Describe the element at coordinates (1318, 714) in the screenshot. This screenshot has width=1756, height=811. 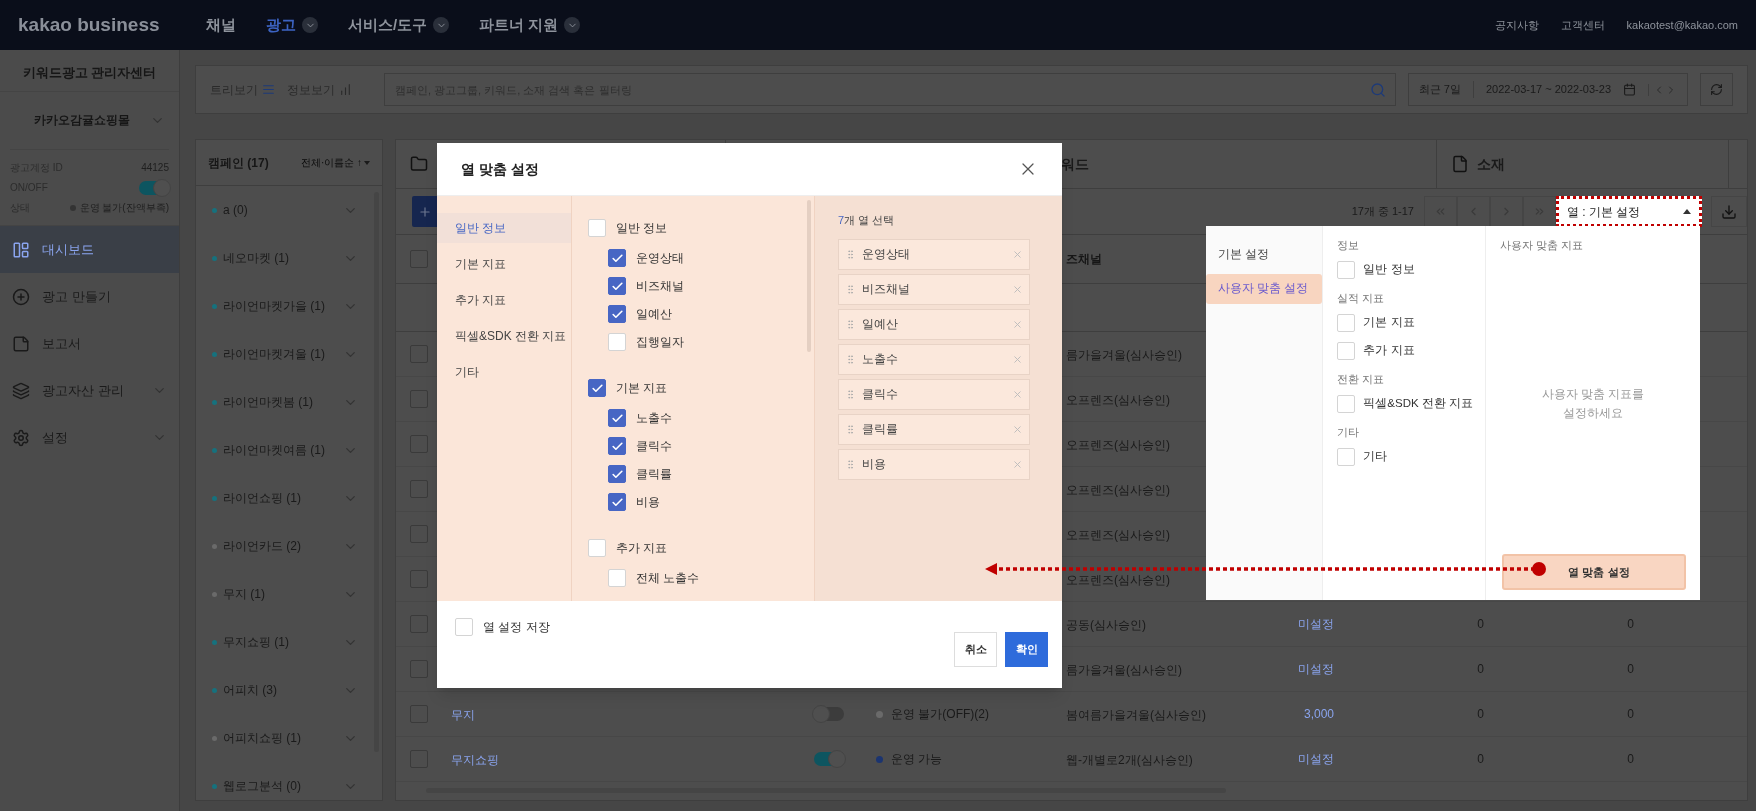
I see `budget-link: 3,000` at that location.